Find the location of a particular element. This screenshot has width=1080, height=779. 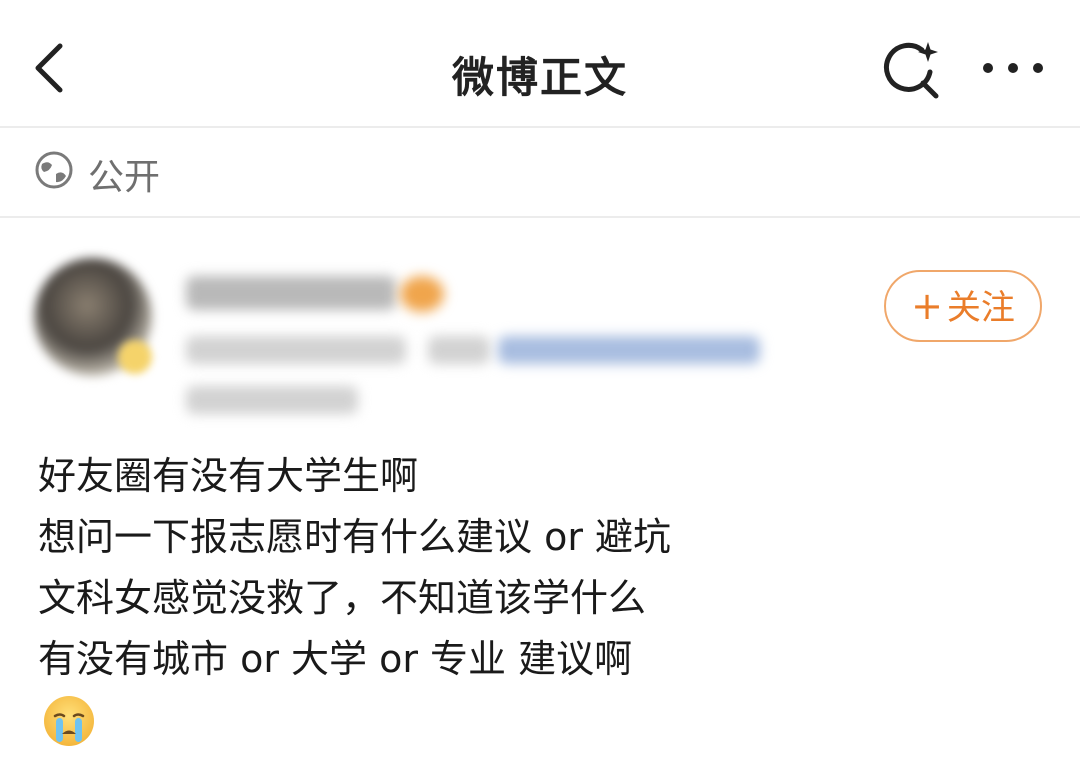

vip-badge-icon is located at coordinates (422, 294).